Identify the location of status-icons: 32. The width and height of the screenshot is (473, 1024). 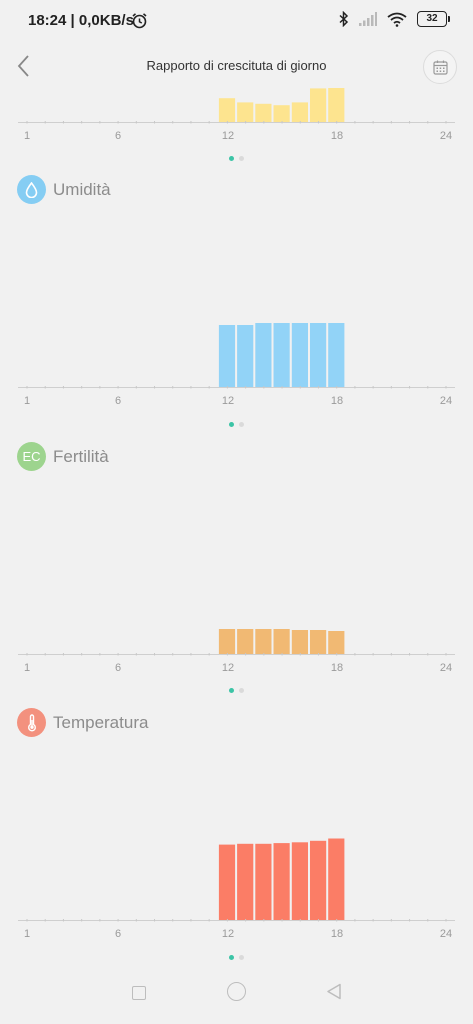
(394, 19).